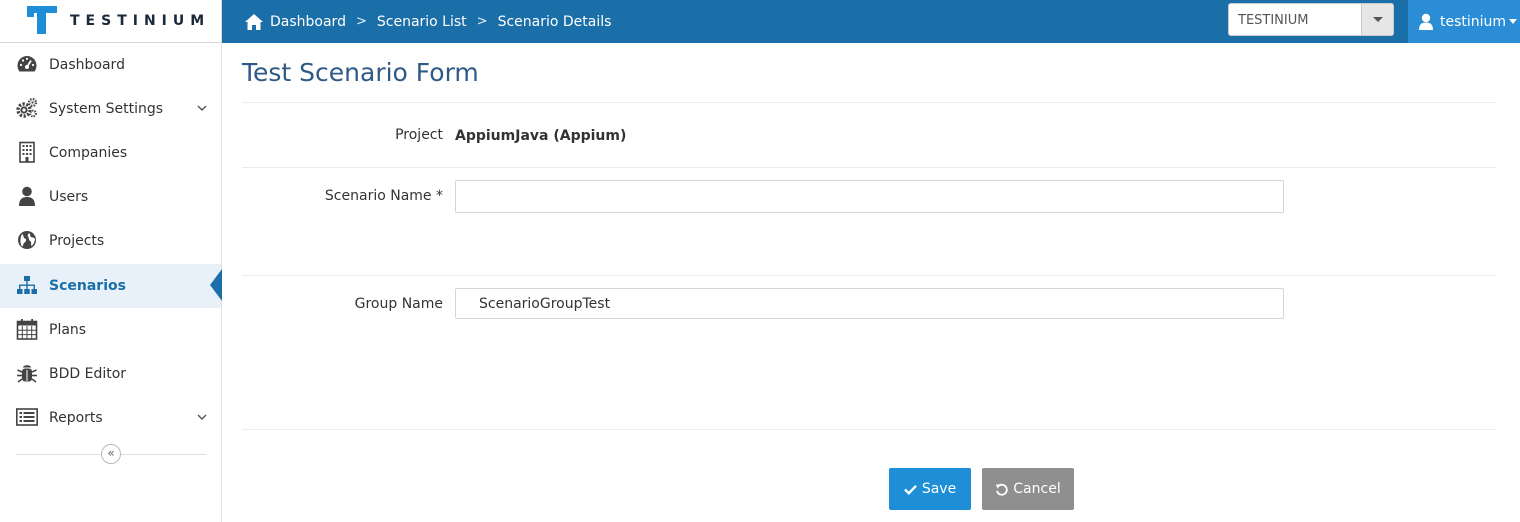  Describe the element at coordinates (42, 20) in the screenshot. I see `testinium-logo-icon` at that location.